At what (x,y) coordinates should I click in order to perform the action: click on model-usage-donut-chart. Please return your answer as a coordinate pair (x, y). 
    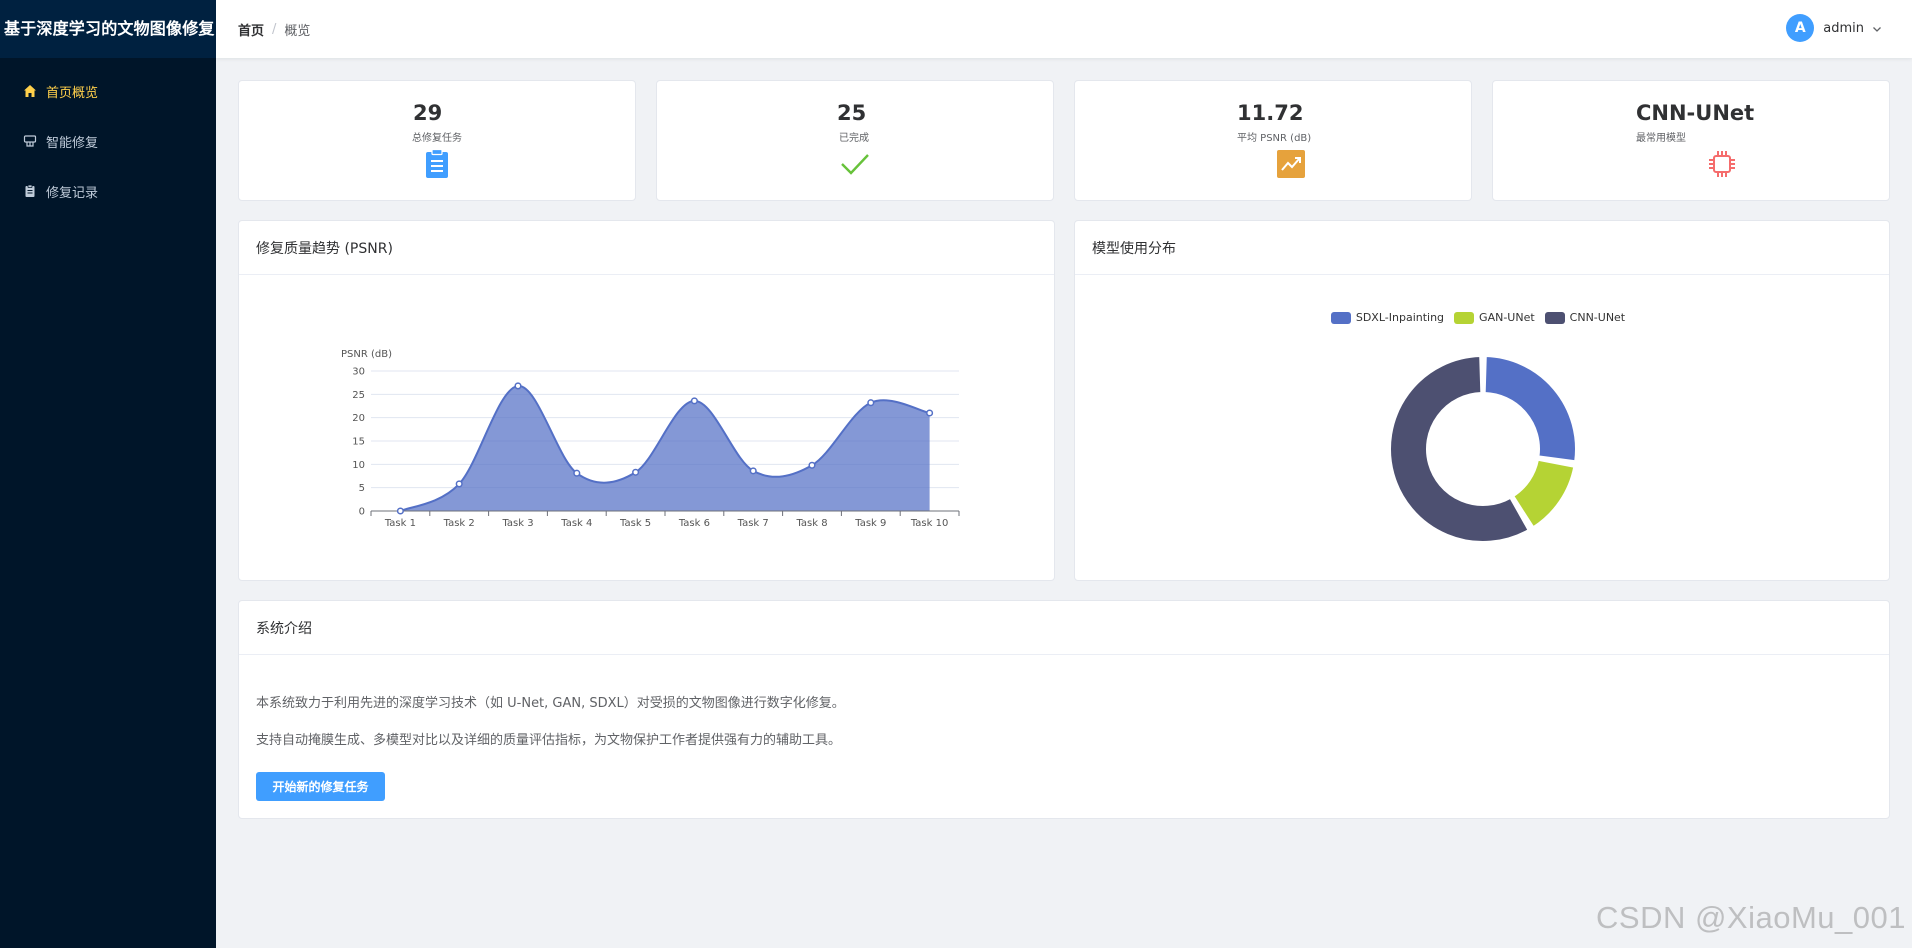
    Looking at the image, I should click on (1483, 449).